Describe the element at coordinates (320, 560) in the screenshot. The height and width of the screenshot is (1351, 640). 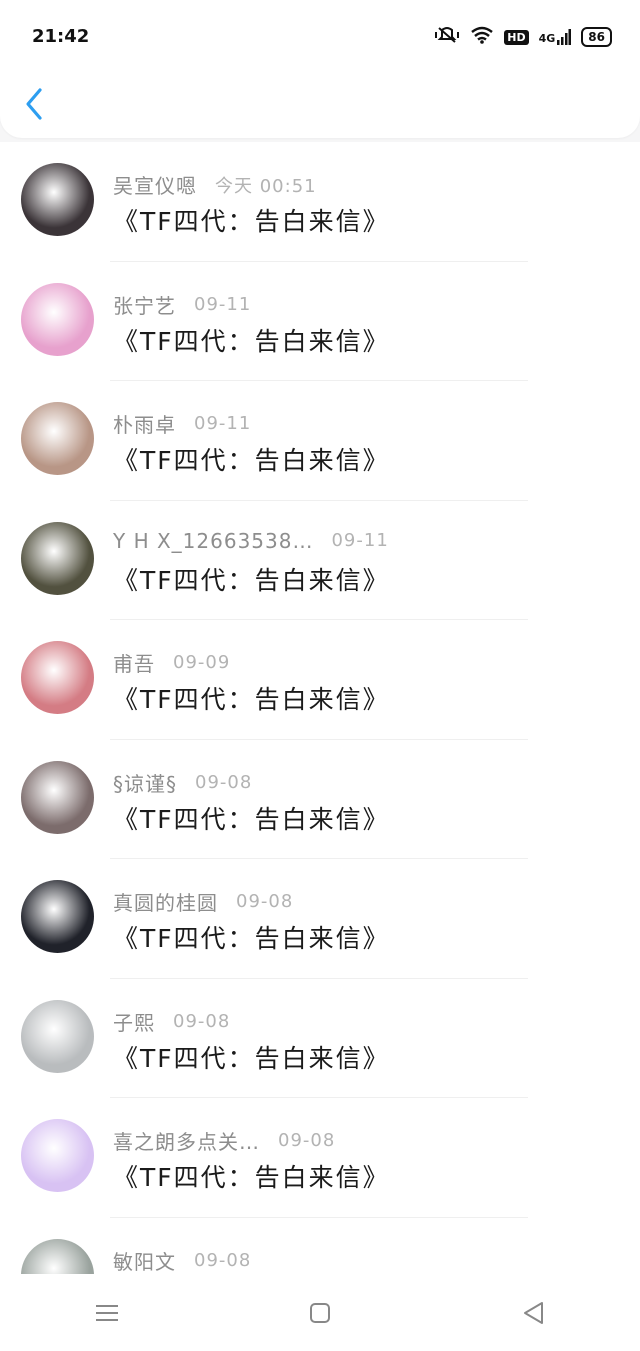
I see `message-row: Y H X_12663538… 09-11 《TF四代：告白来信》` at that location.